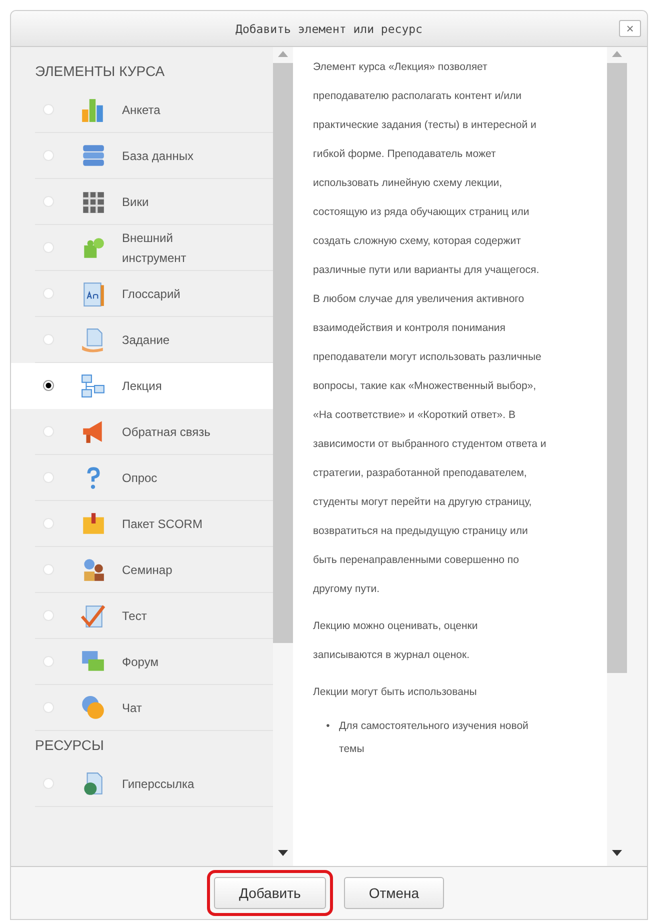  Describe the element at coordinates (93, 615) in the screenshot. I see `checkmark-icon` at that location.